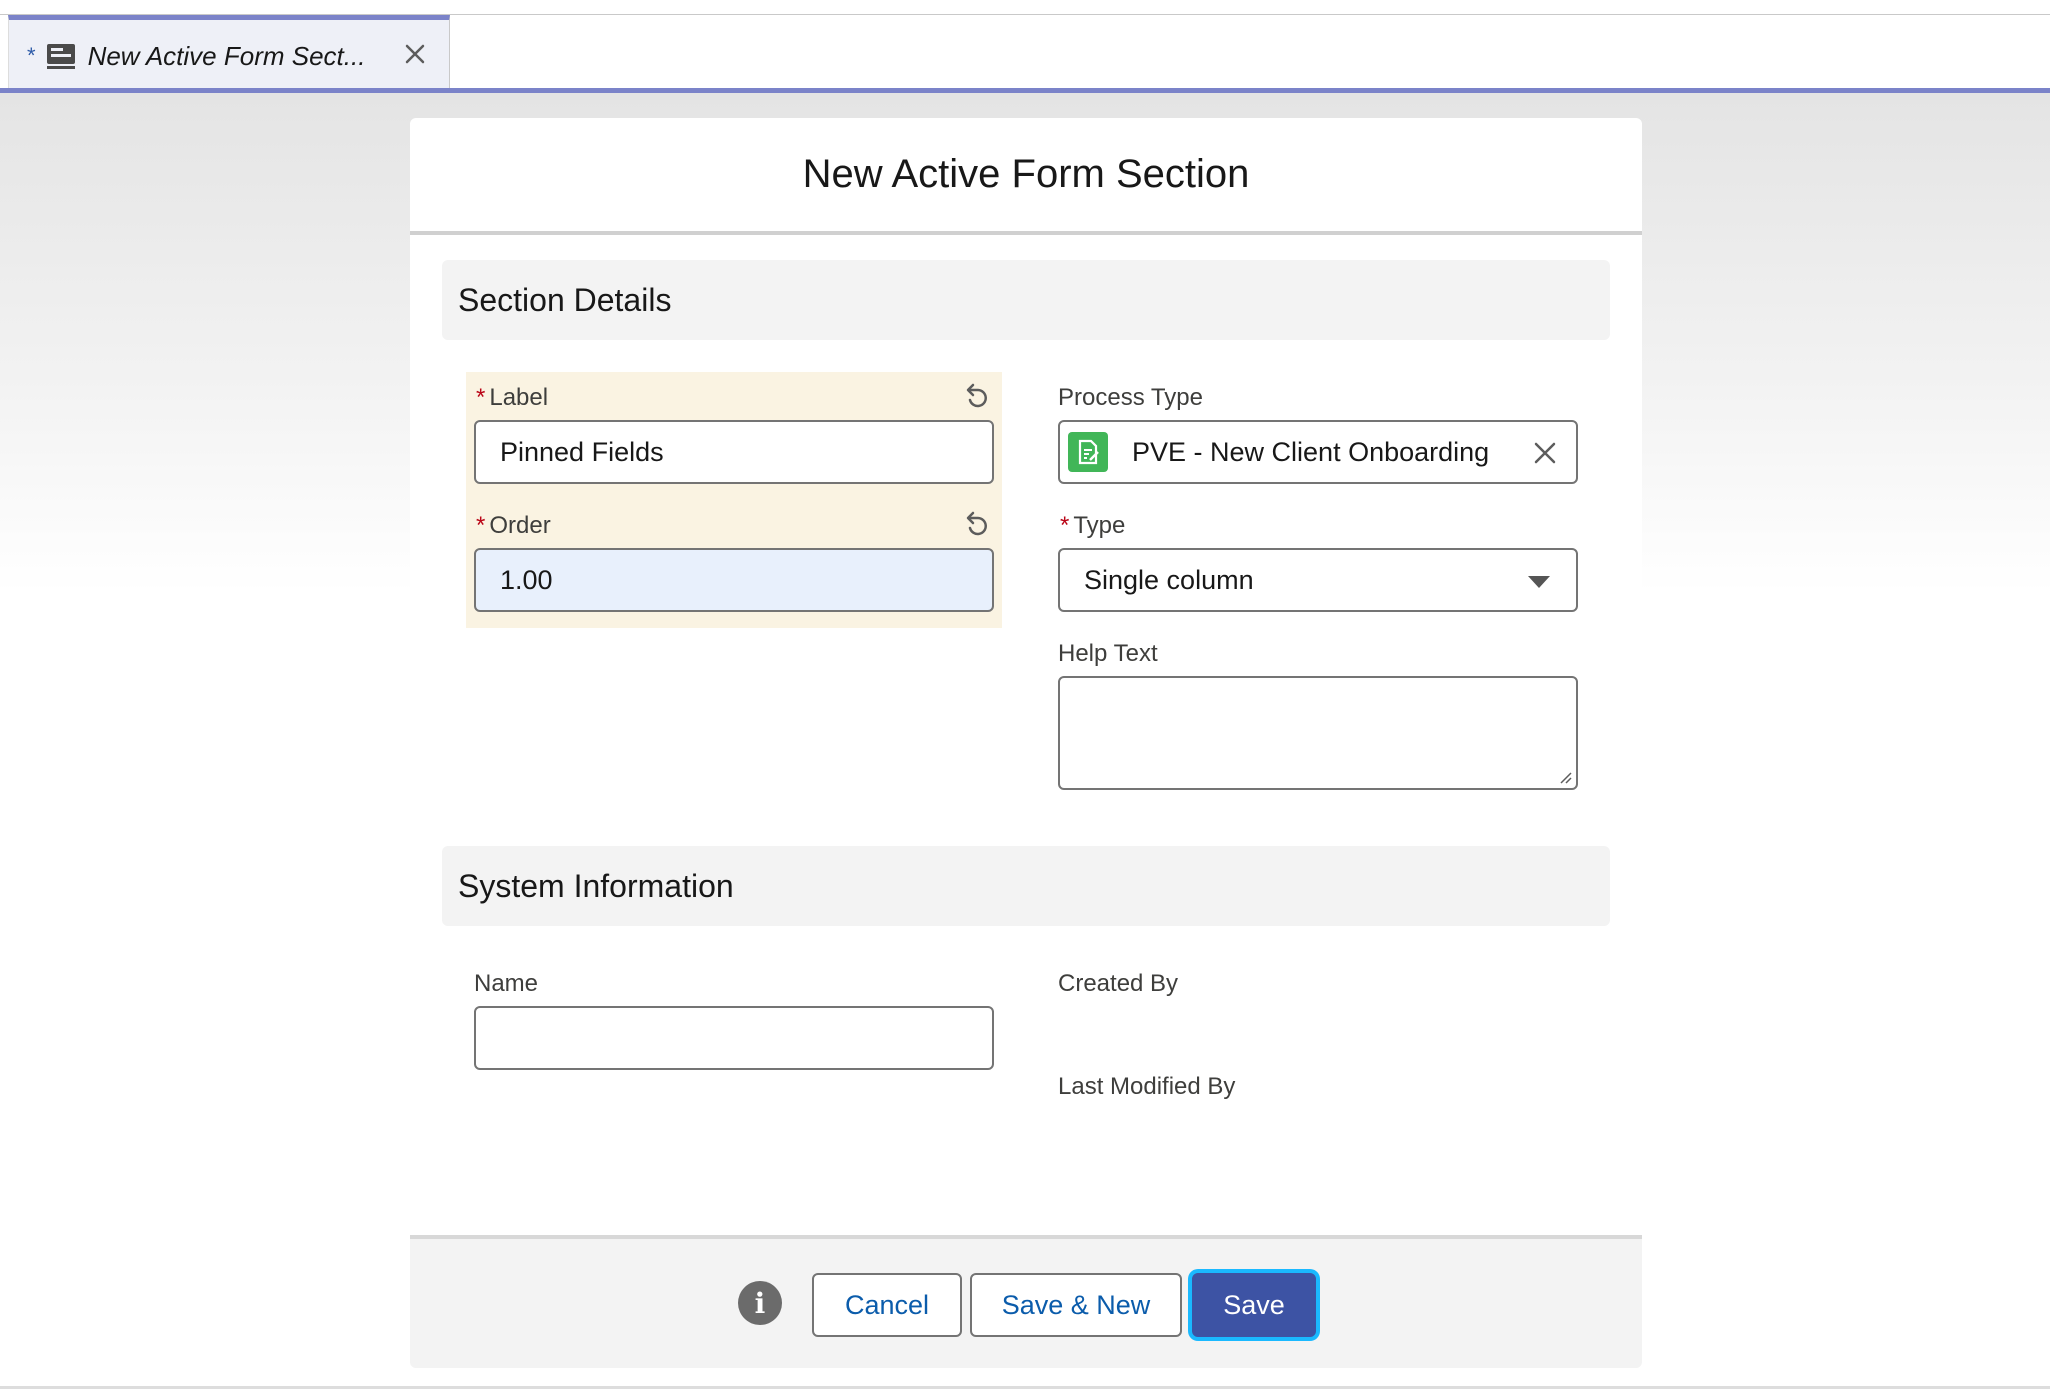 Image resolution: width=2050 pixels, height=1394 pixels. I want to click on last-modified-by-field-label: Last Modified By, so click(1147, 1086).